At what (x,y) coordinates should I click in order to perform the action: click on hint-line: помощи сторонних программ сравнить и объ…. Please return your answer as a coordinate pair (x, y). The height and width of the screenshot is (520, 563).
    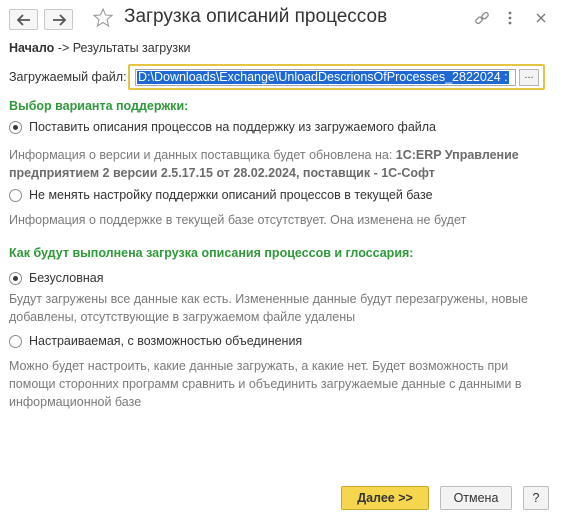
    Looking at the image, I should click on (265, 384).